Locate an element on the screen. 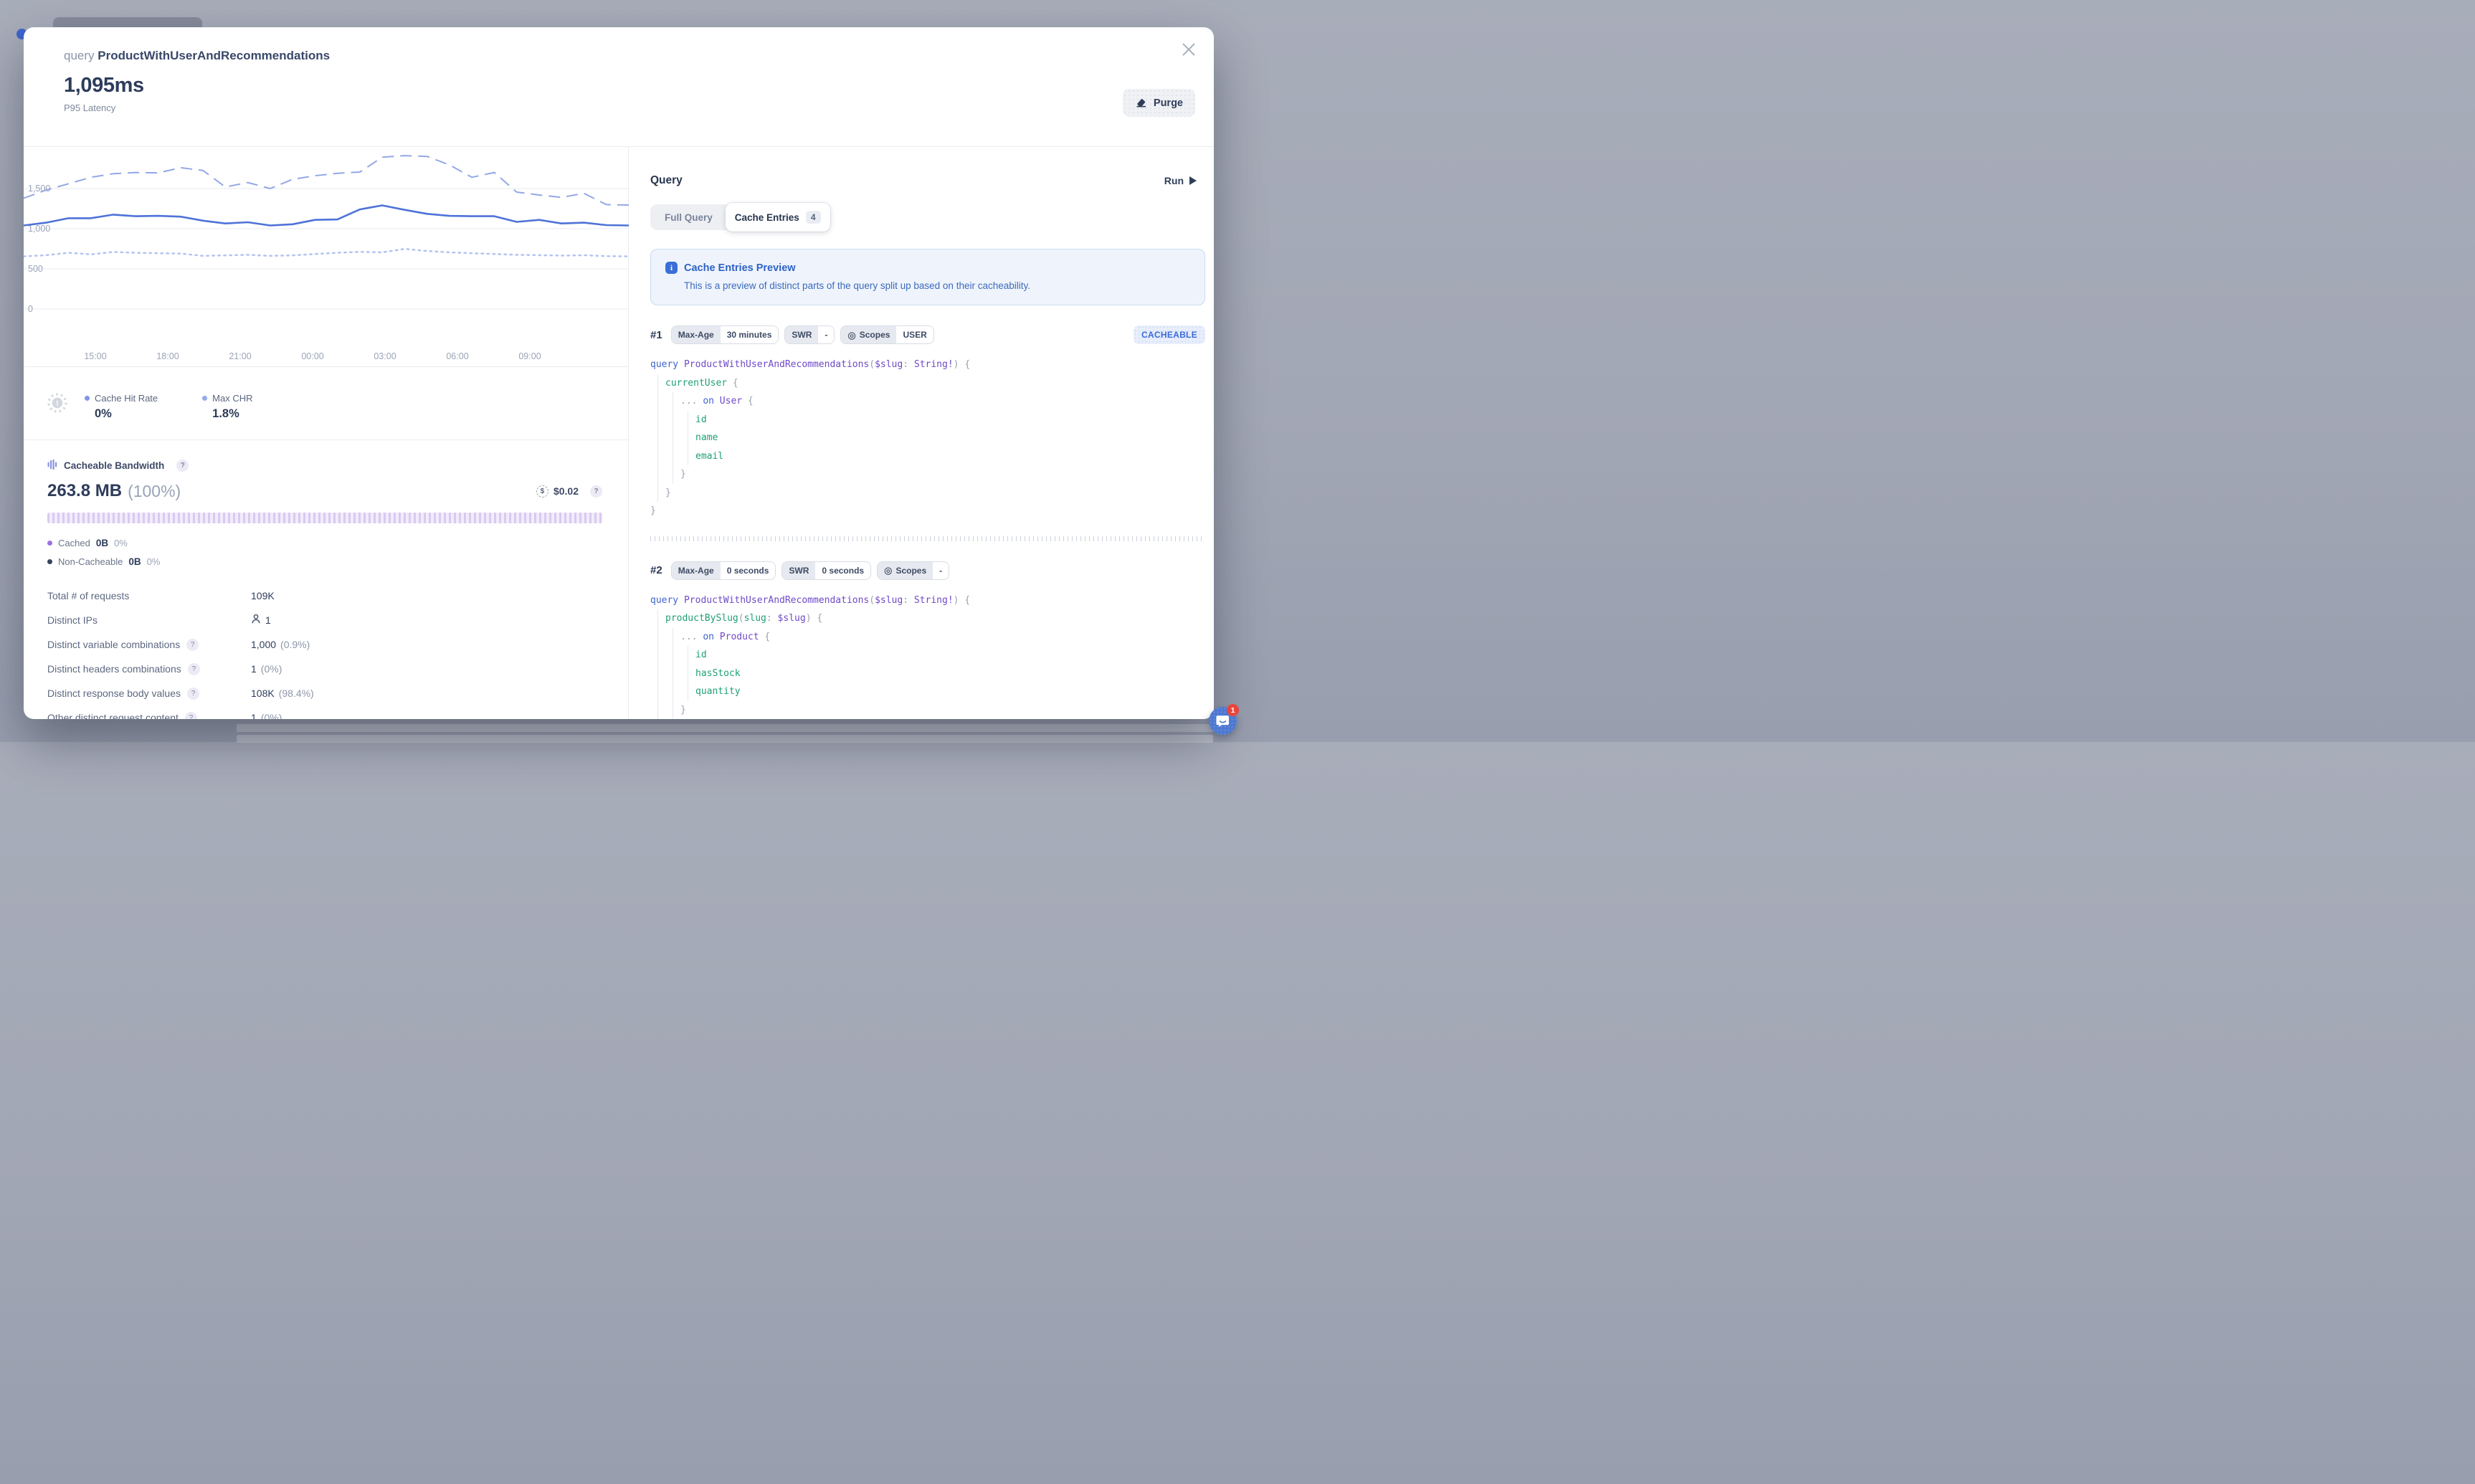 This screenshot has width=2475, height=1484. code-token: String! is located at coordinates (934, 365).